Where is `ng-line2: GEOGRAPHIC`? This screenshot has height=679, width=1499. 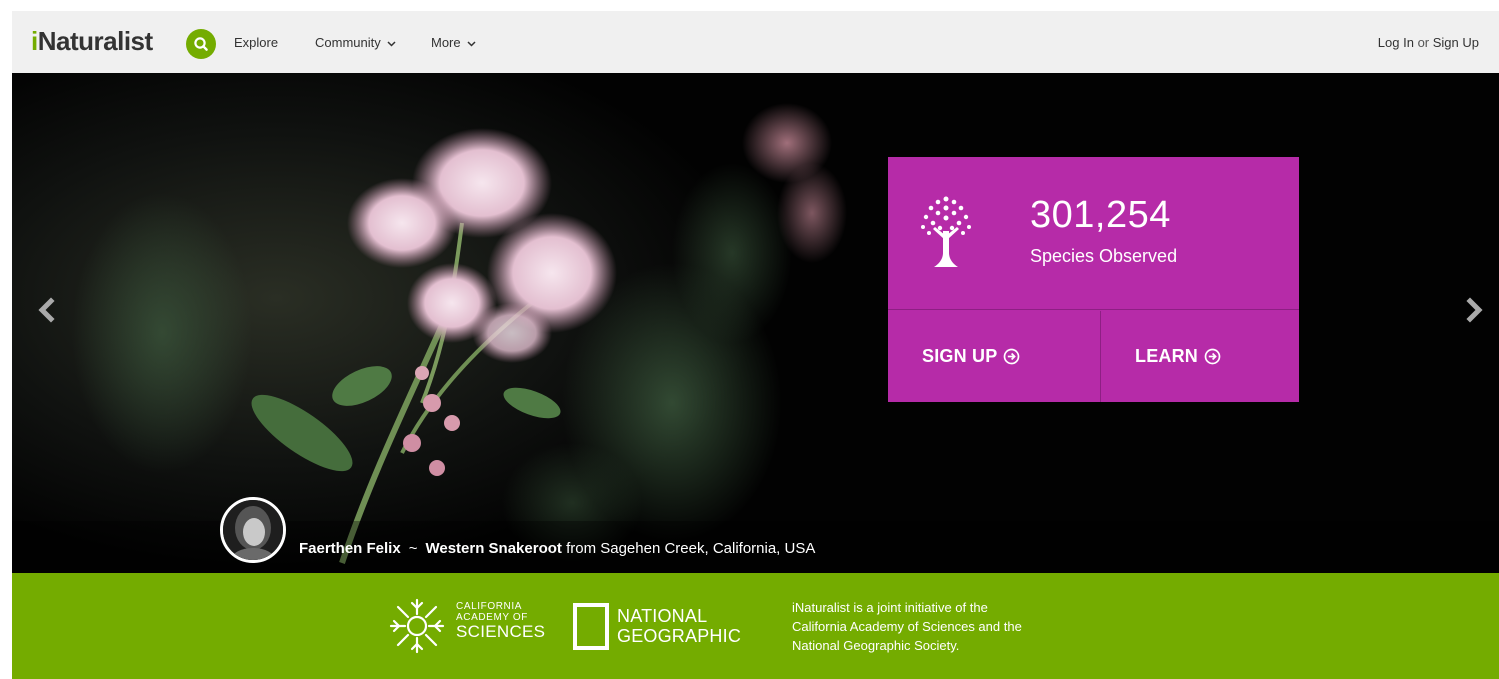
ng-line2: GEOGRAPHIC is located at coordinates (679, 636).